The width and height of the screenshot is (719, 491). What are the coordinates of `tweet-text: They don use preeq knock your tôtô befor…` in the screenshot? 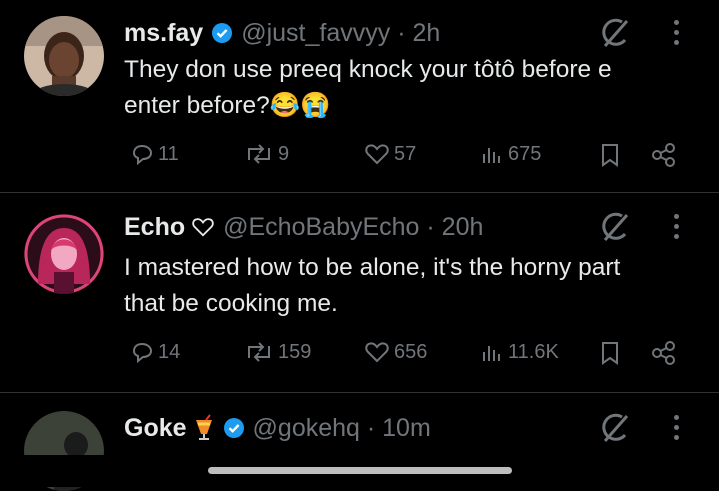 It's located at (404, 88).